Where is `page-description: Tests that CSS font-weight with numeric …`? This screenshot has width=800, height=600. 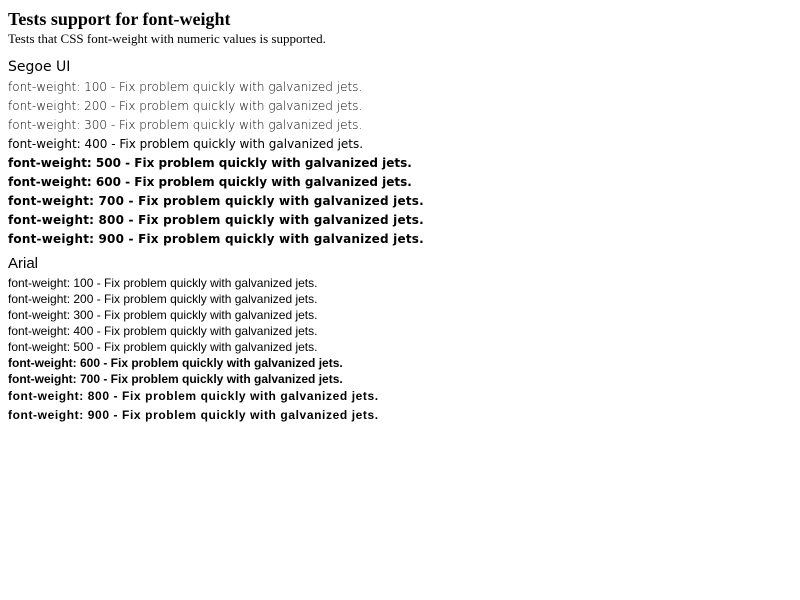 page-description: Tests that CSS font-weight with numeric … is located at coordinates (167, 38).